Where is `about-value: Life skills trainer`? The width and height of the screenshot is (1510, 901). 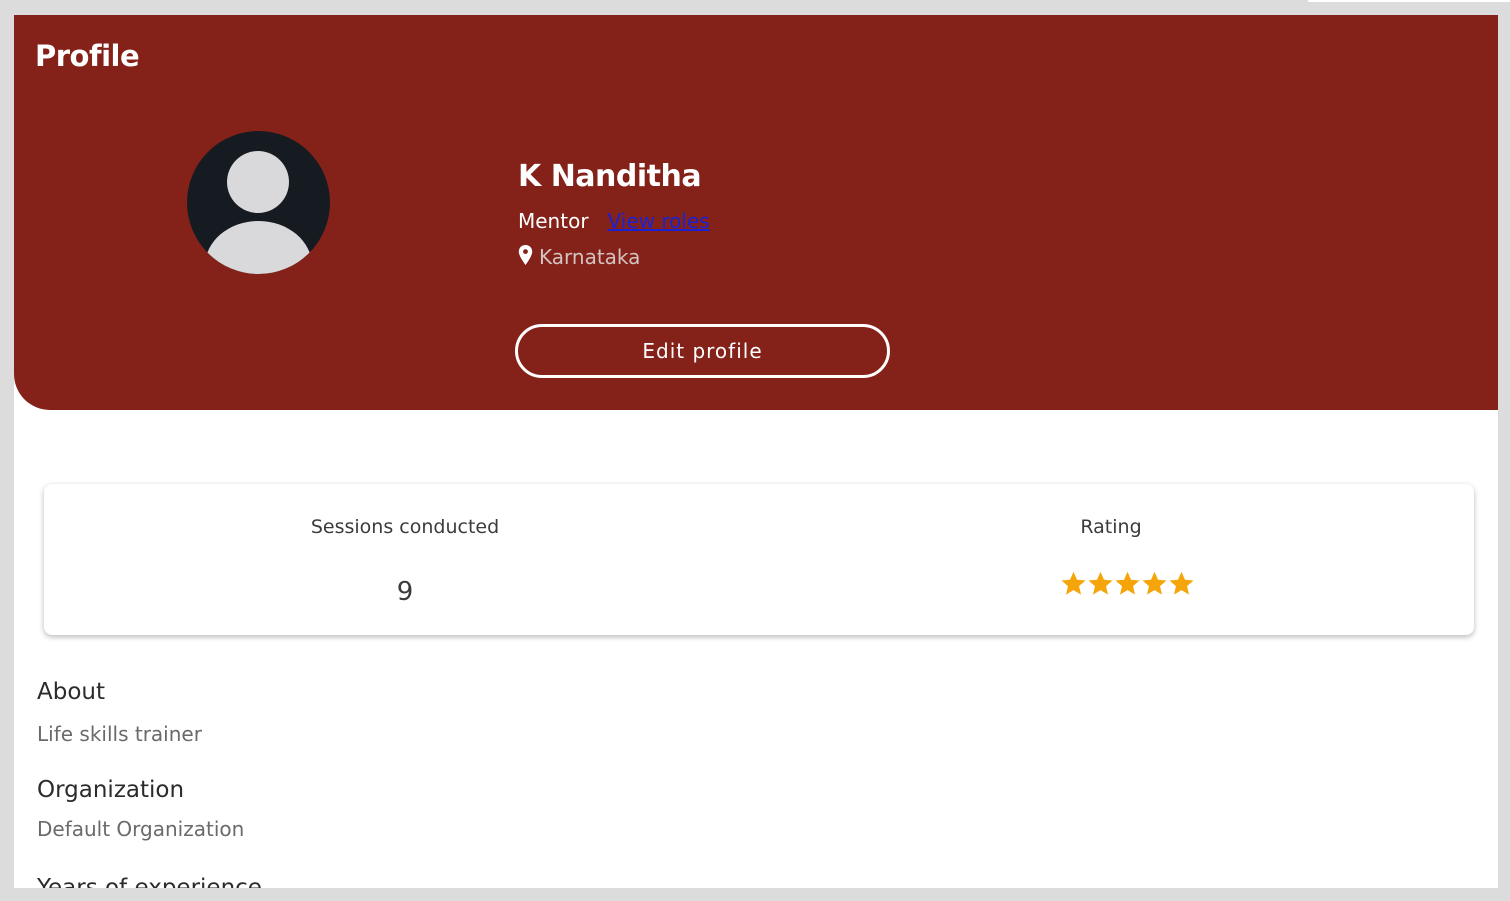
about-value: Life skills trainer is located at coordinates (119, 734).